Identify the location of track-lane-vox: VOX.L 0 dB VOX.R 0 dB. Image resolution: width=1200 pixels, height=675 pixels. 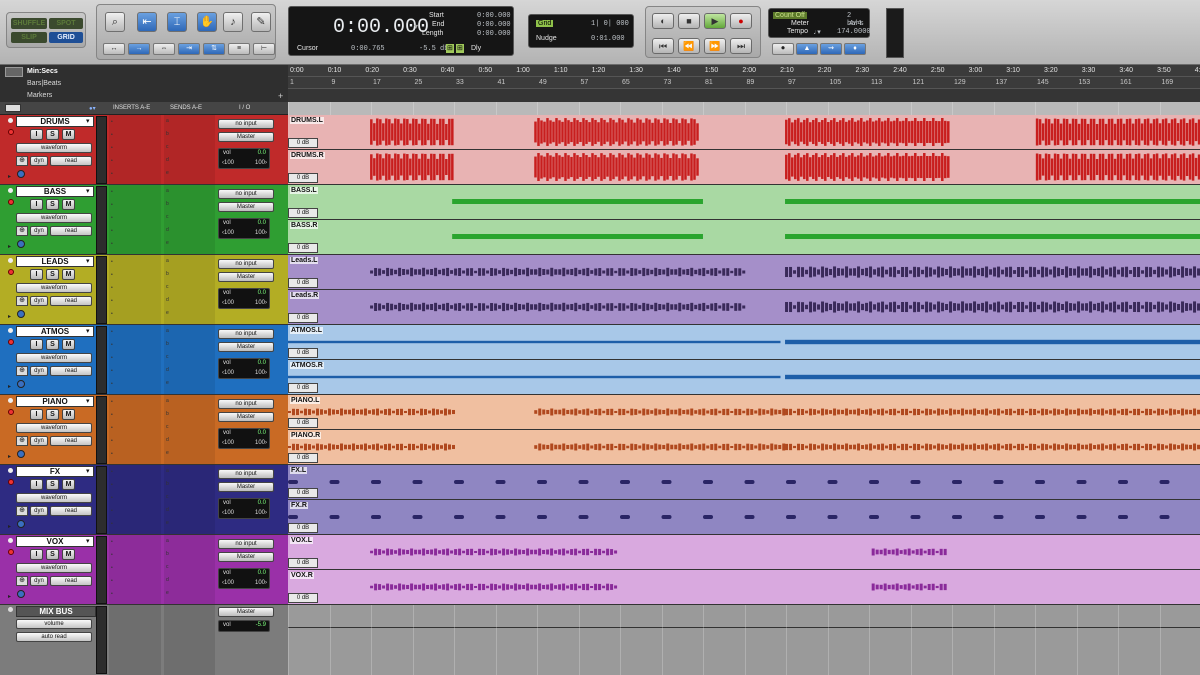
(744, 570).